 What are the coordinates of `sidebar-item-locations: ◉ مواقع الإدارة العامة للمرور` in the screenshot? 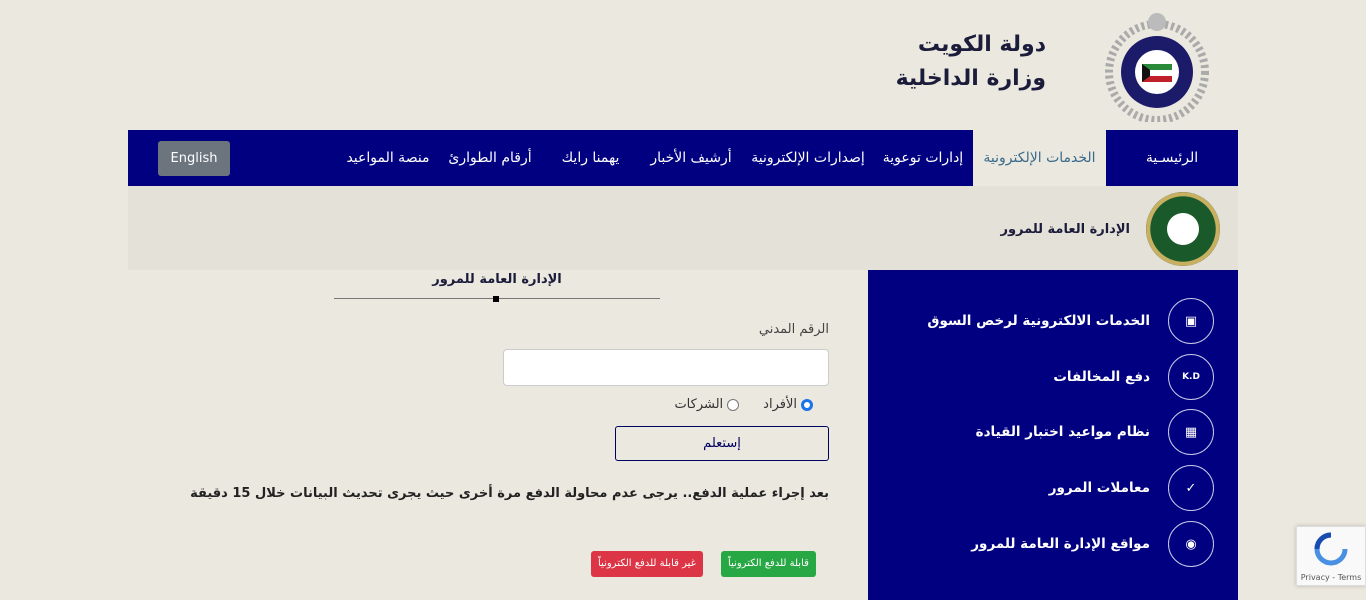 It's located at (1092, 544).